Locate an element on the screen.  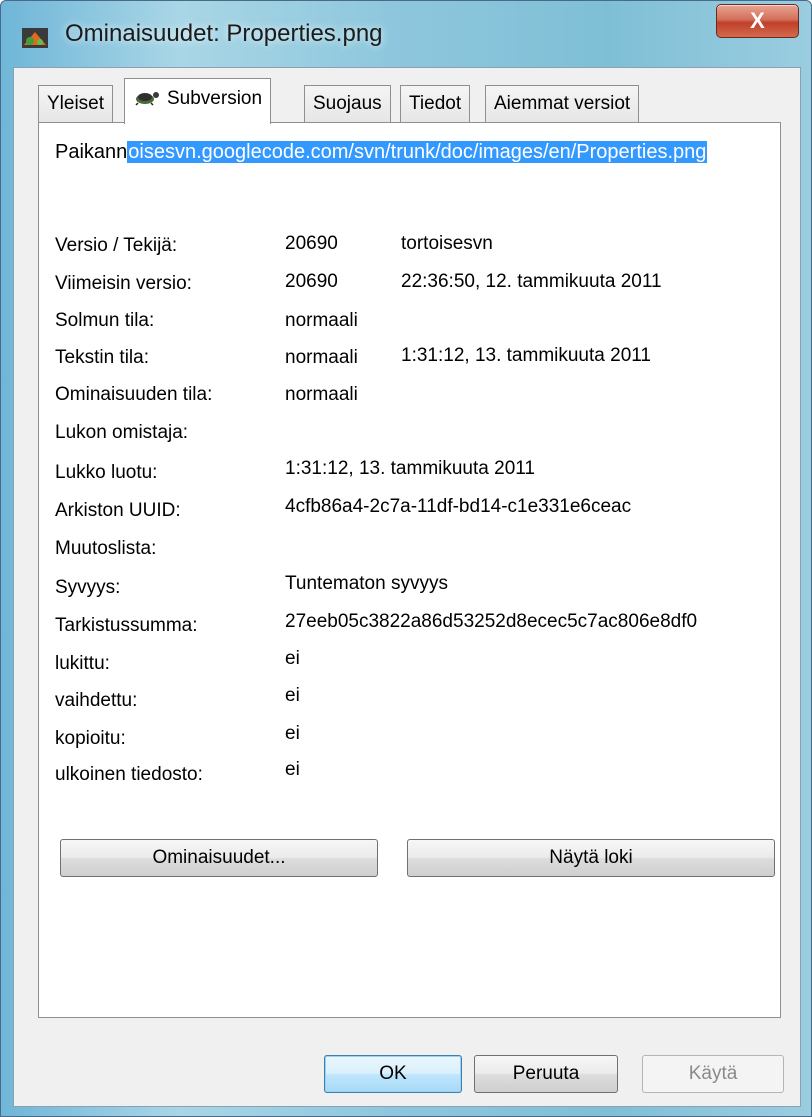
field-label: vaihdettu: is located at coordinates (96, 700).